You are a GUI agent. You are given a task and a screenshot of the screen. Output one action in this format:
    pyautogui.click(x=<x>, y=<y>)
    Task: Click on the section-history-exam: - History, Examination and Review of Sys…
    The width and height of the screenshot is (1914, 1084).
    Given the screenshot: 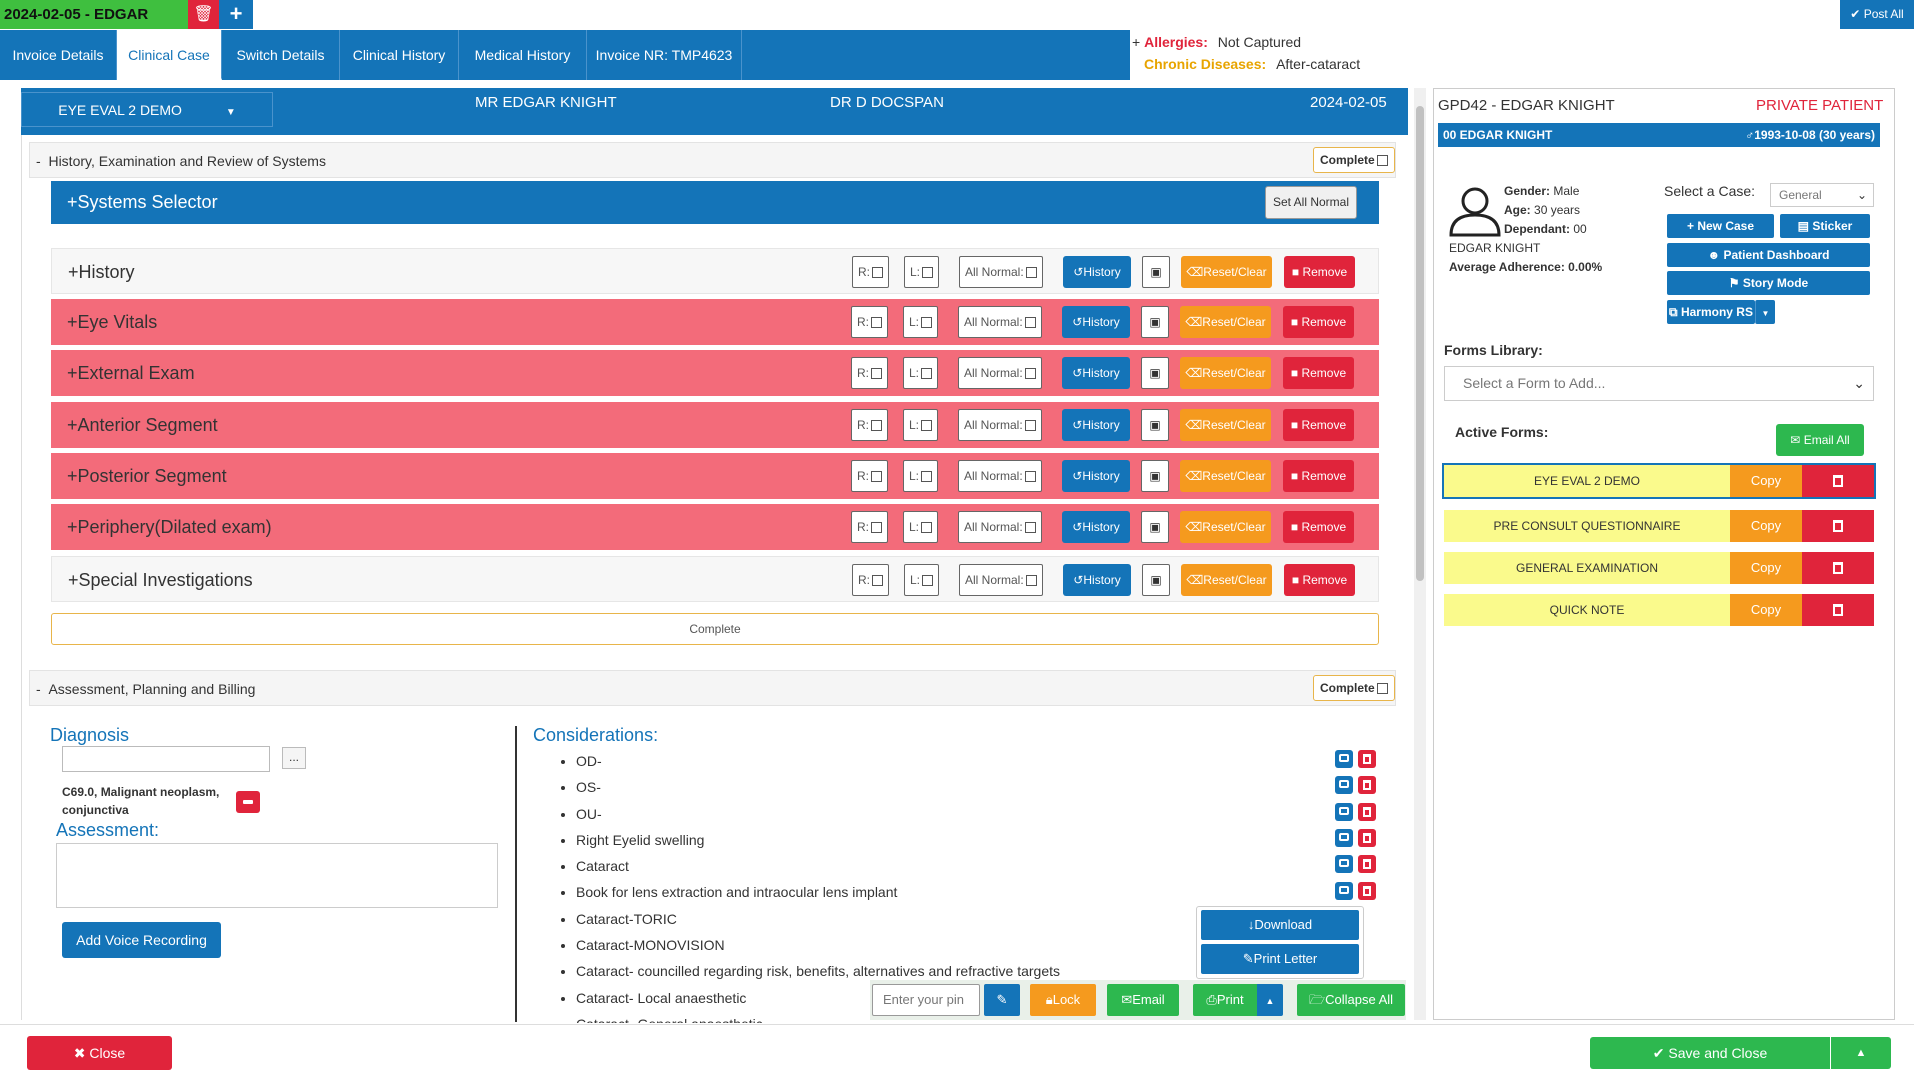 What is the action you would take?
    pyautogui.click(x=712, y=160)
    